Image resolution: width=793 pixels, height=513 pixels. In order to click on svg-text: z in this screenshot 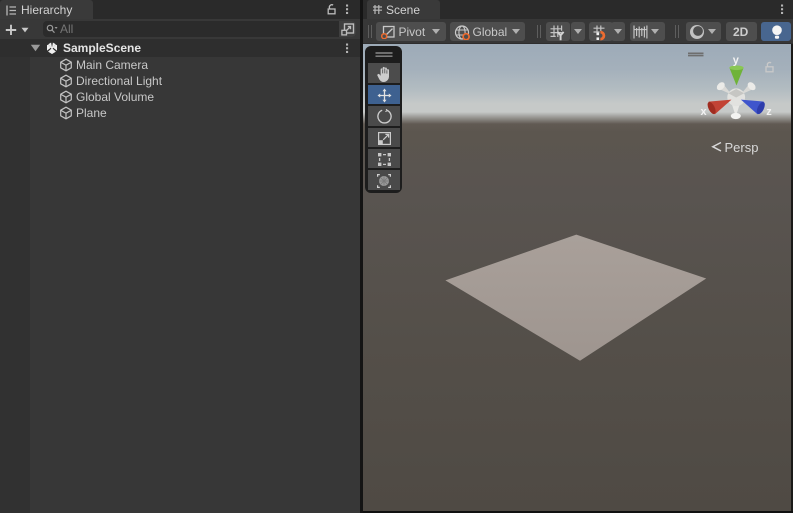, I will do `click(769, 112)`.